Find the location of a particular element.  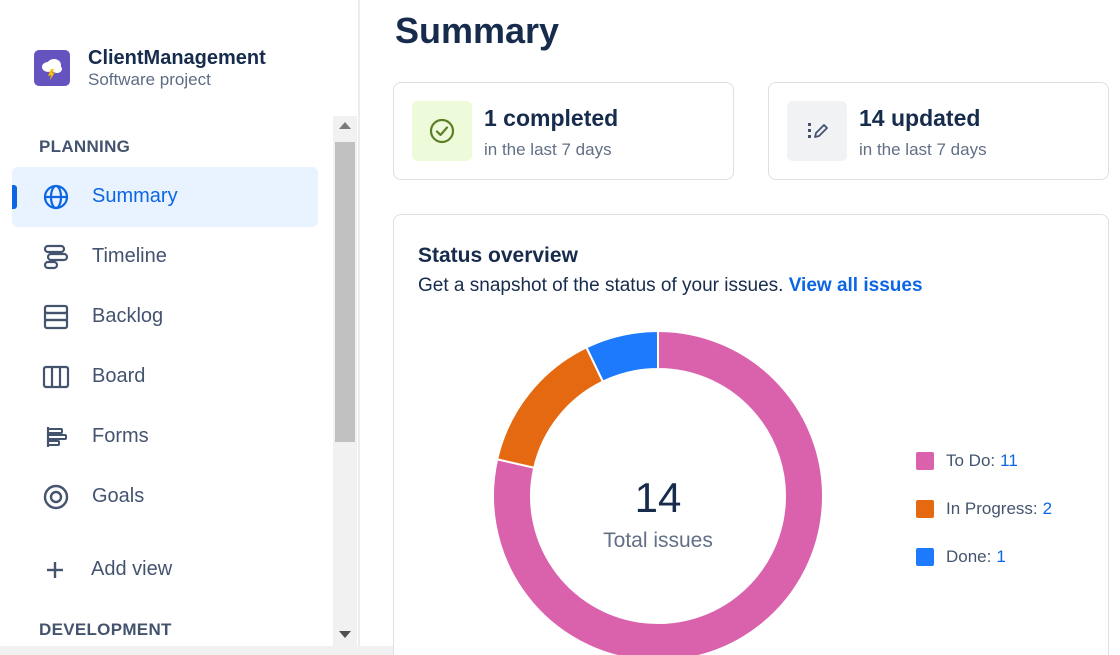

sidebar-item-label: Summary is located at coordinates (135, 196).